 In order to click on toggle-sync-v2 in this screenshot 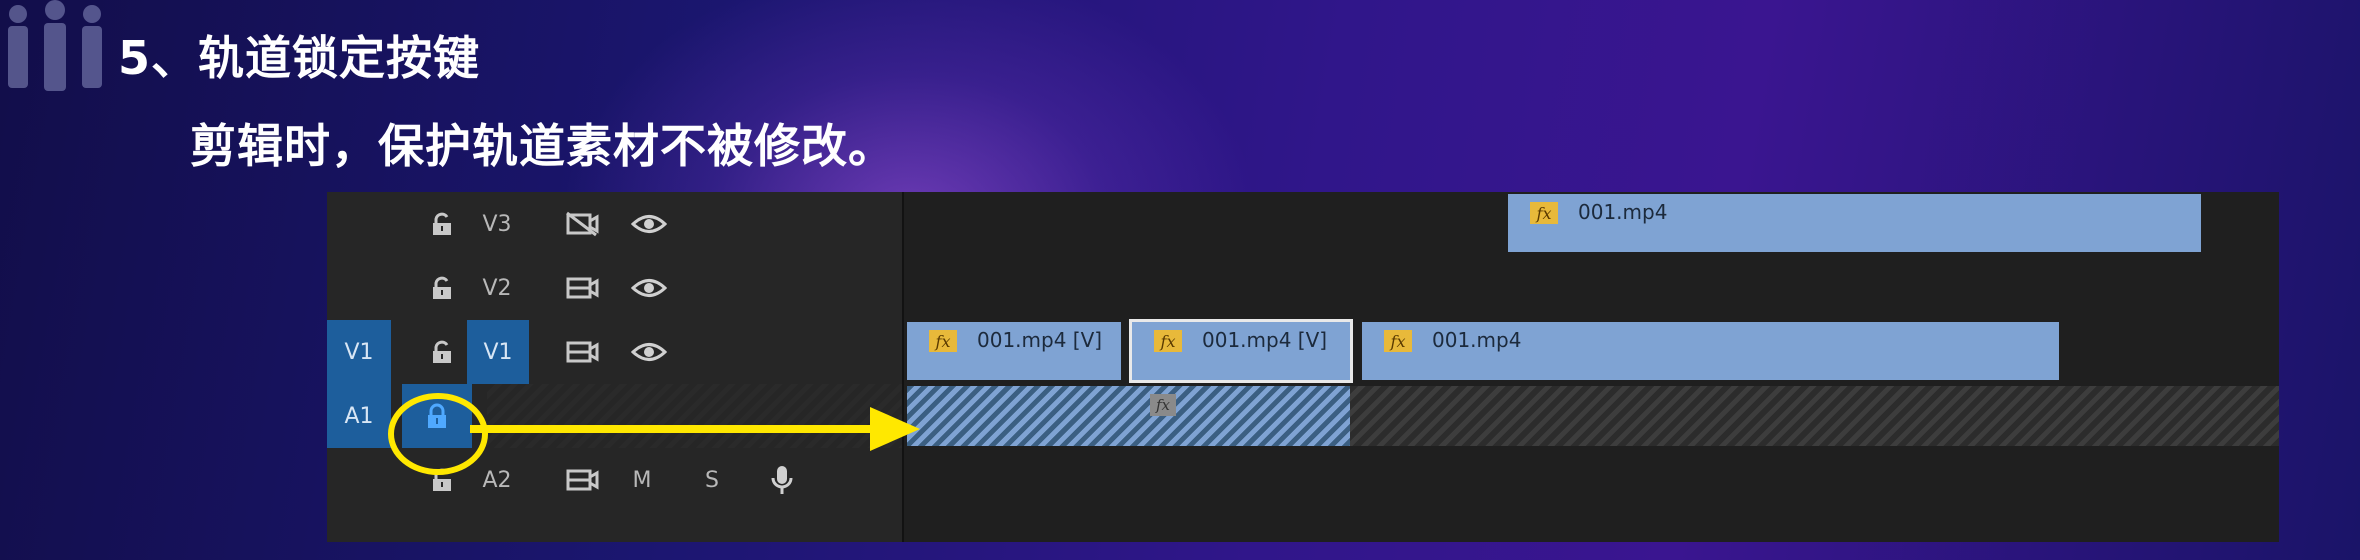, I will do `click(582, 288)`.